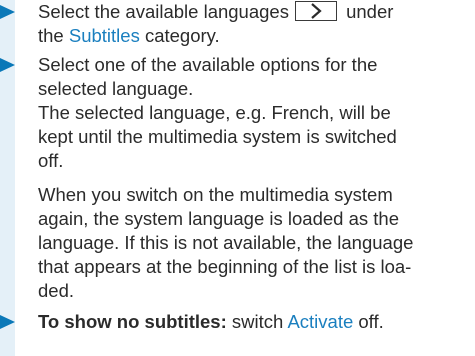 Image resolution: width=475 pixels, height=356 pixels. What do you see at coordinates (132, 321) in the screenshot?
I see `step-heading: To show no subtitles:` at bounding box center [132, 321].